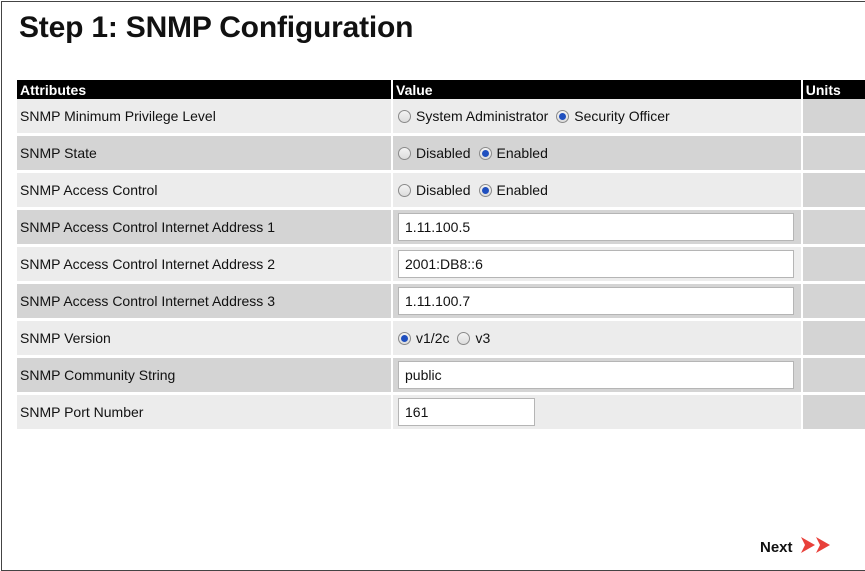 This screenshot has height=571, width=865. Describe the element at coordinates (205, 117) in the screenshot. I see `attr-label: SNMP Minimum Privilege Level` at that location.